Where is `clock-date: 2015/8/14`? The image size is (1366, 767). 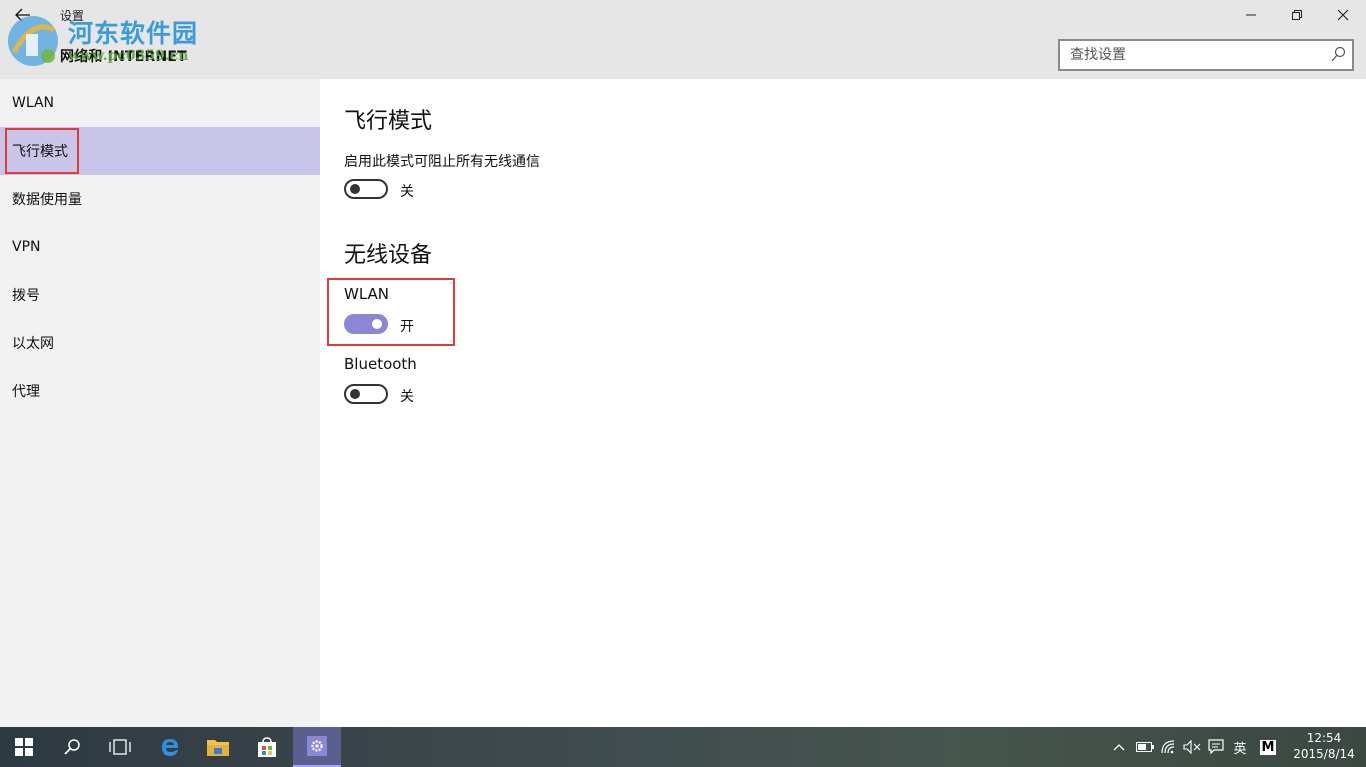
clock-date: 2015/8/14 is located at coordinates (1324, 754).